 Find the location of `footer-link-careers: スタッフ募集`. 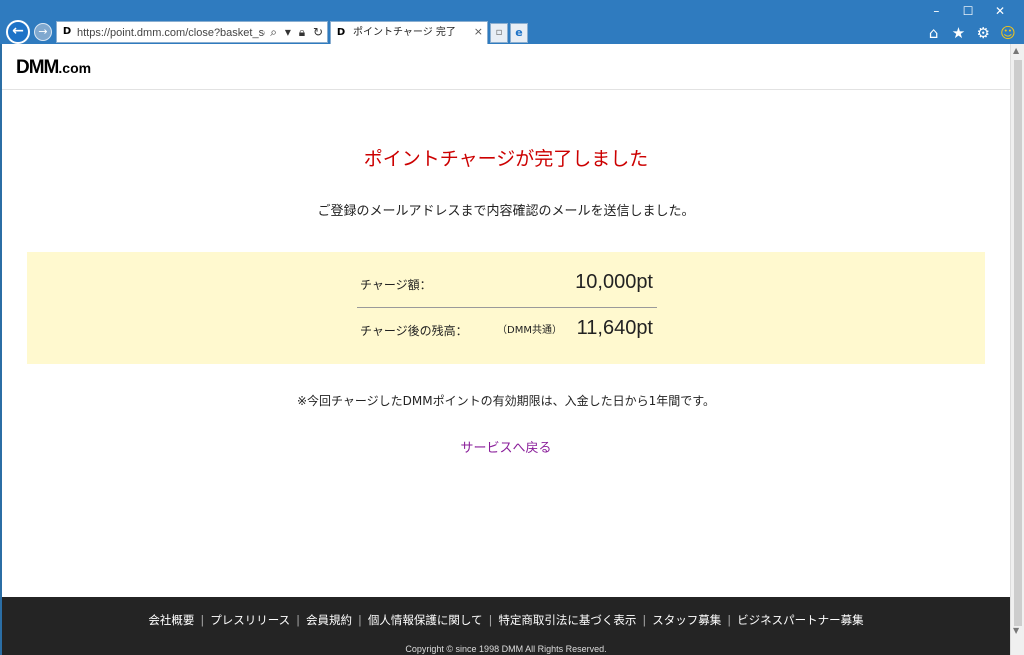

footer-link-careers: スタッフ募集 is located at coordinates (686, 620).